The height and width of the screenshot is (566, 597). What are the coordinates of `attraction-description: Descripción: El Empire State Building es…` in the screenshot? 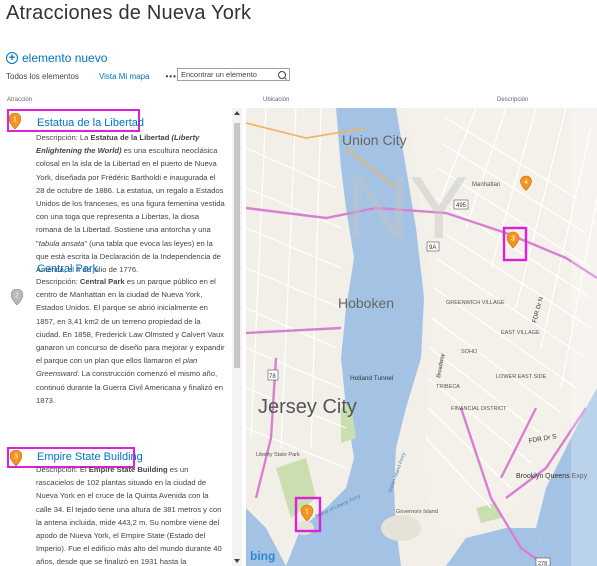 It's located at (131, 514).